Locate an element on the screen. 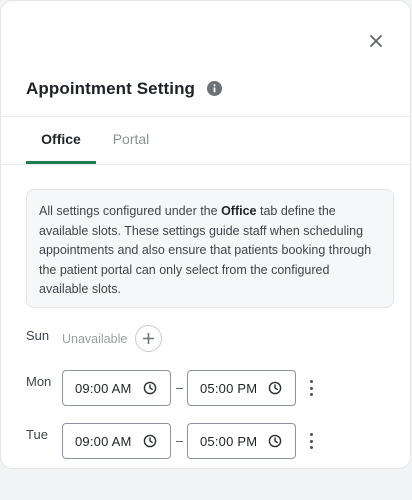  panel-header: Appointment Setting is located at coordinates (124, 89).